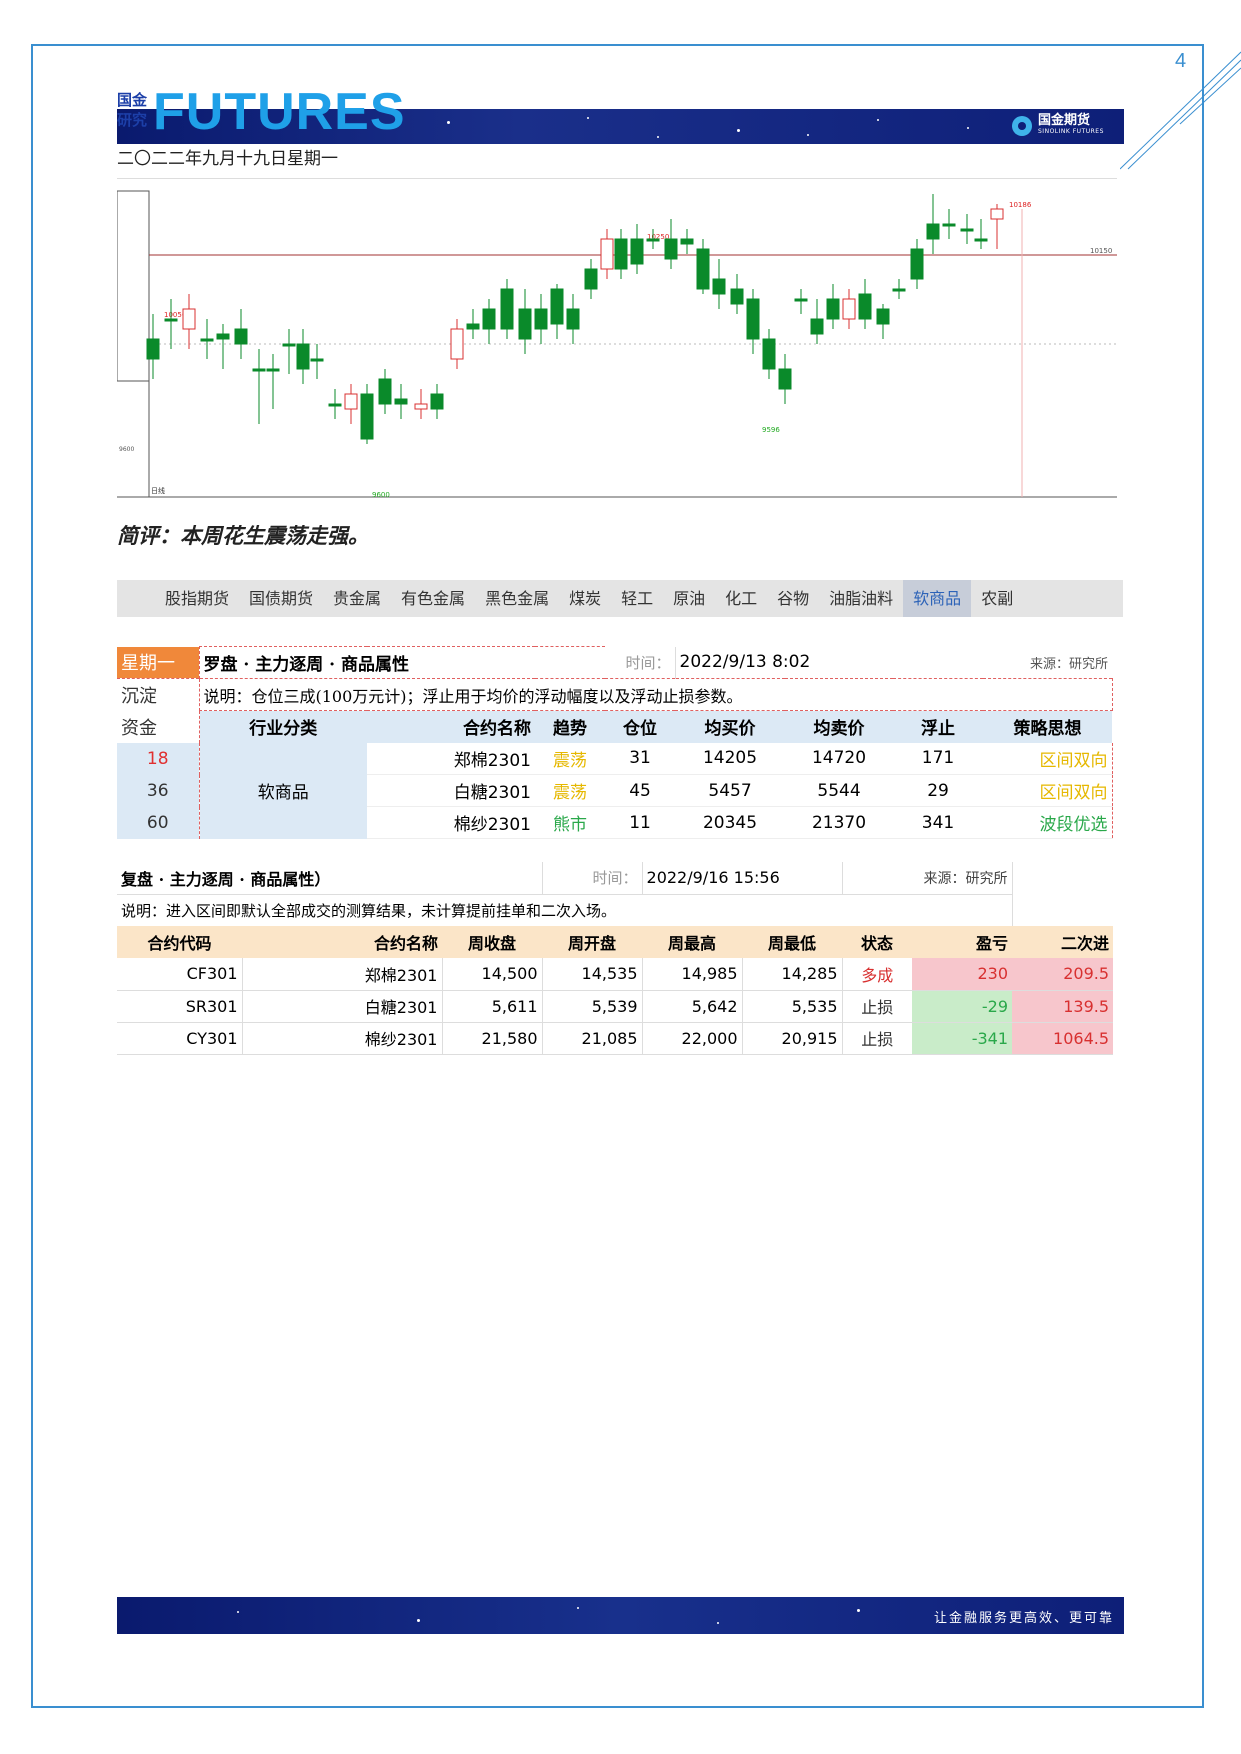 The width and height of the screenshot is (1241, 1754). I want to click on week-high: 5,642, so click(692, 1006).